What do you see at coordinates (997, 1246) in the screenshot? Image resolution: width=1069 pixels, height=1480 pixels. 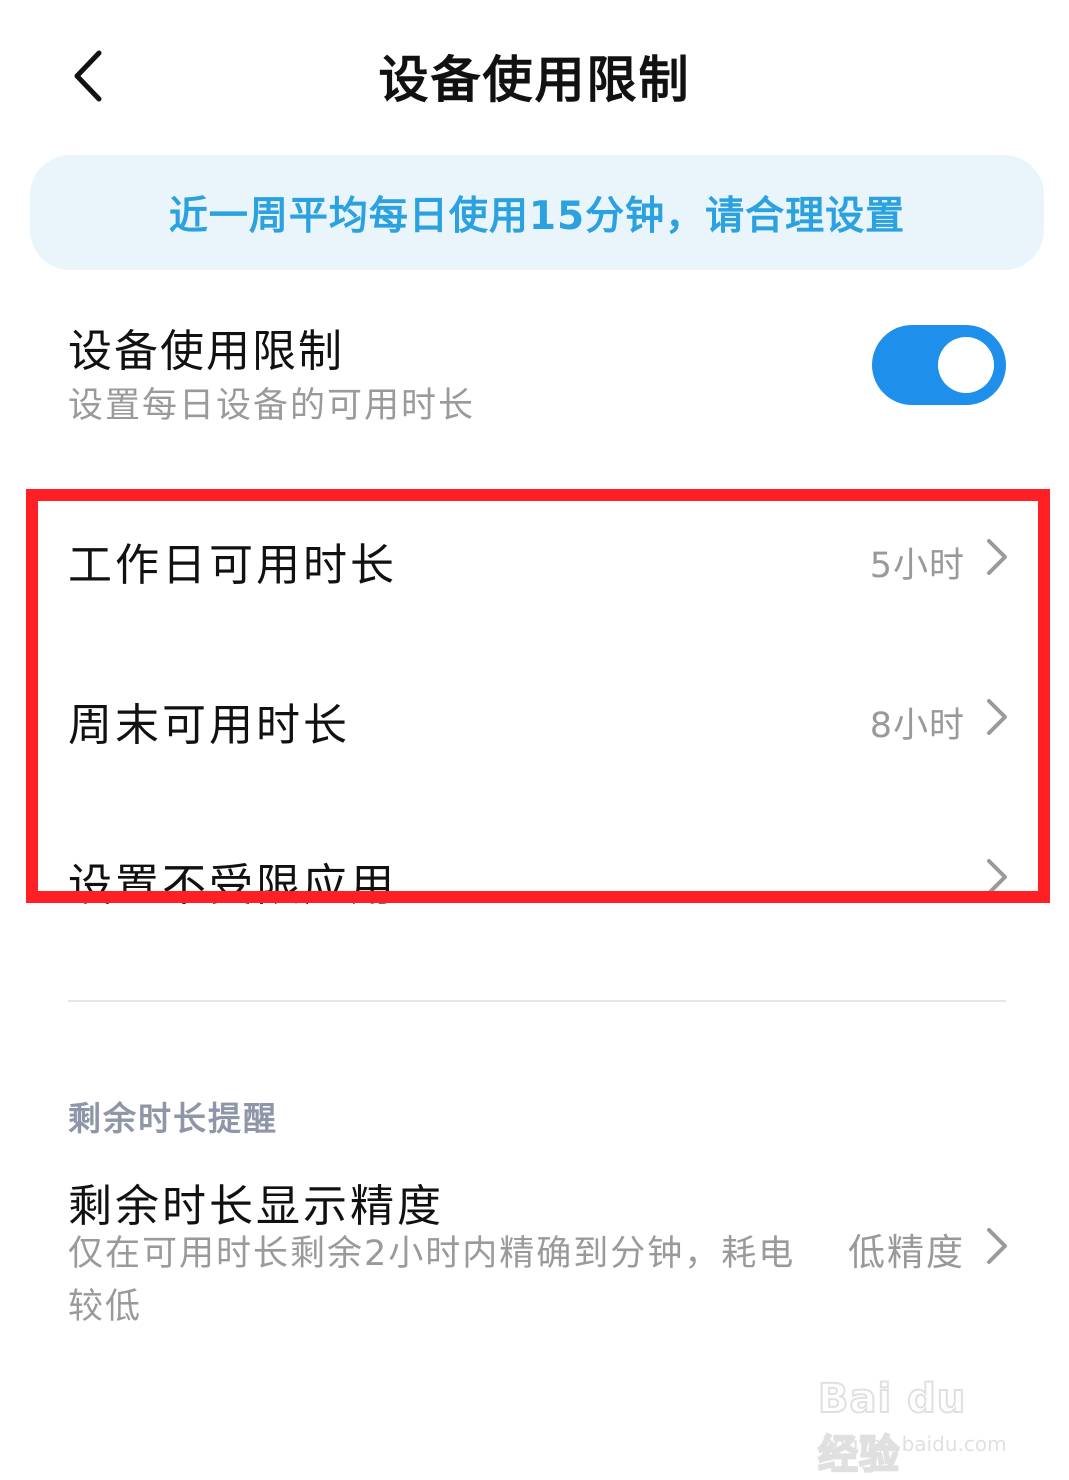 I see `chevron-right-icon` at bounding box center [997, 1246].